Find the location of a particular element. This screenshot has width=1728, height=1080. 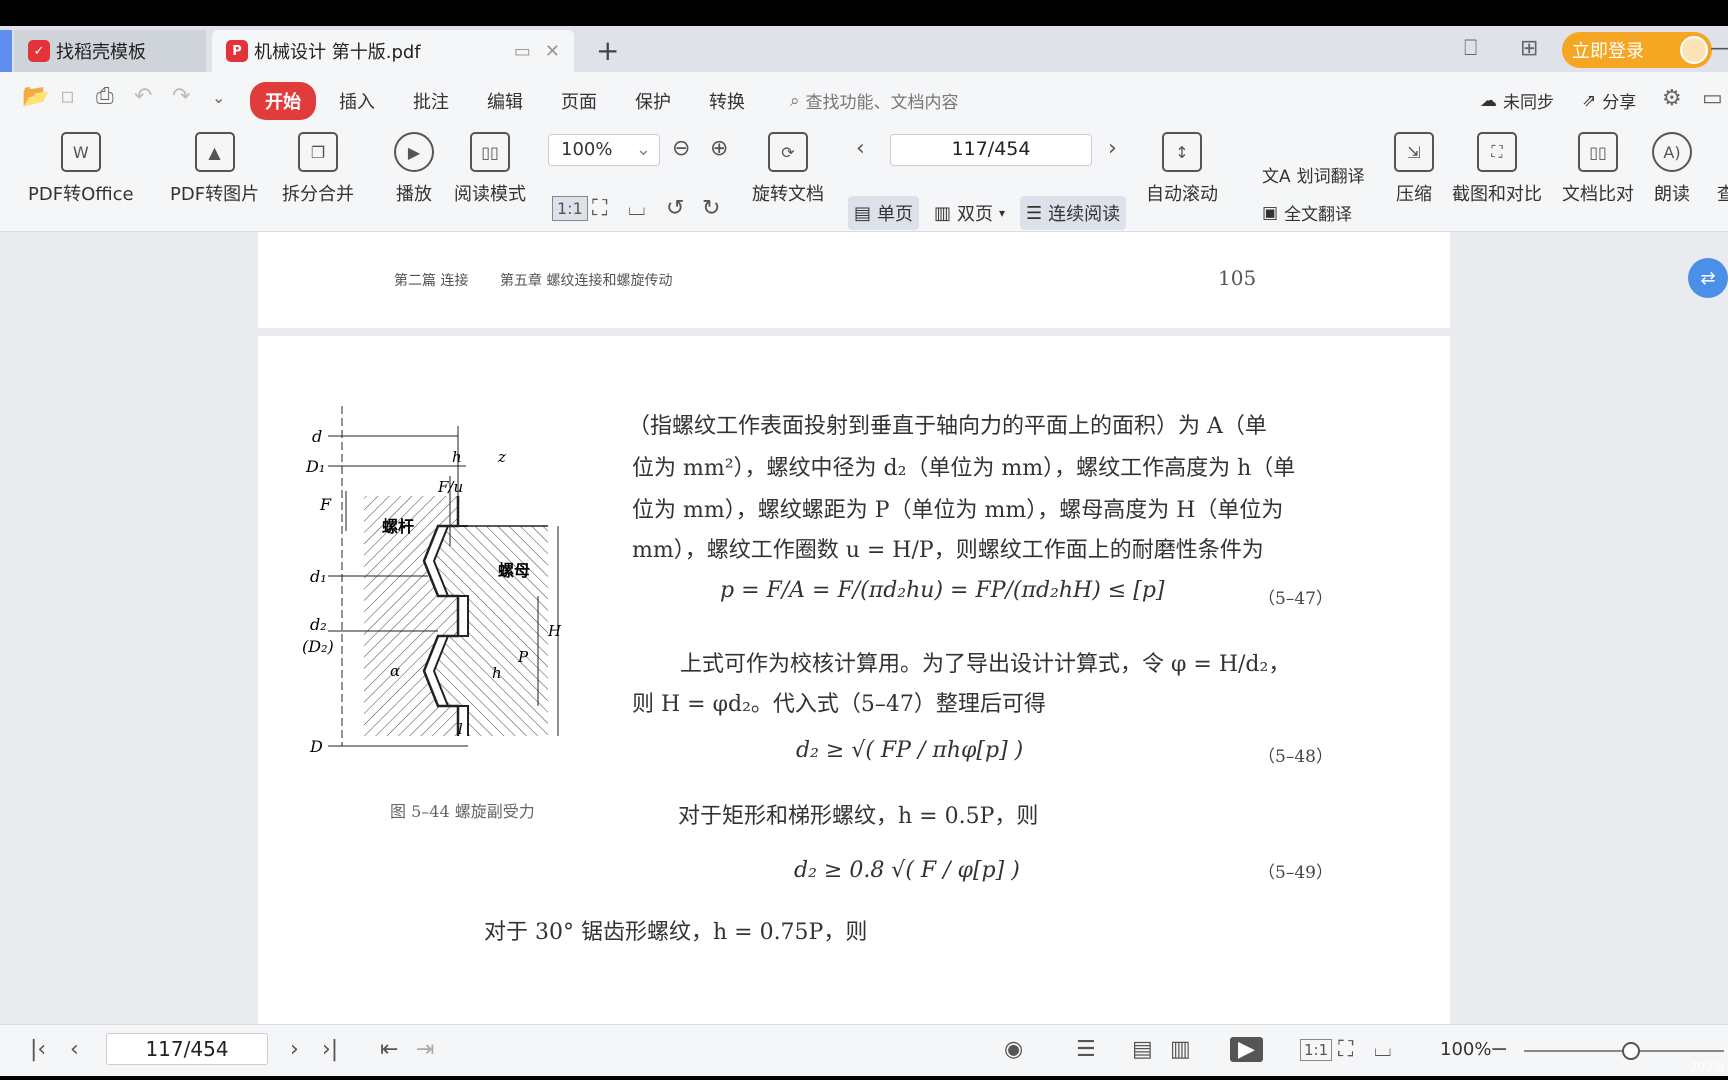

feature-search: ⌕ 查找功能、文档内容 is located at coordinates (874, 101).